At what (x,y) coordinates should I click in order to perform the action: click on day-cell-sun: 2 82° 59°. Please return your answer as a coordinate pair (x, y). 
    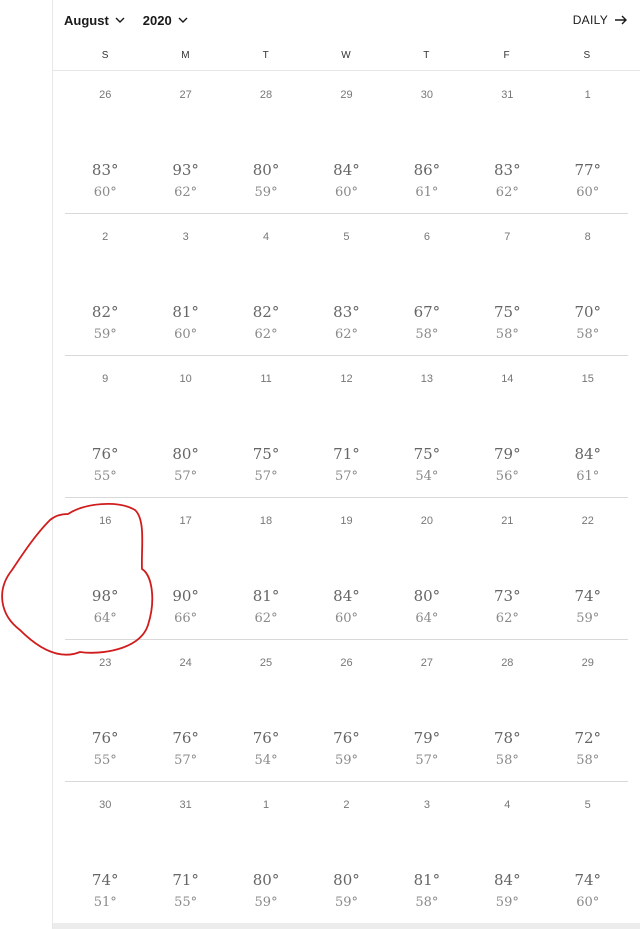
    Looking at the image, I should click on (105, 284).